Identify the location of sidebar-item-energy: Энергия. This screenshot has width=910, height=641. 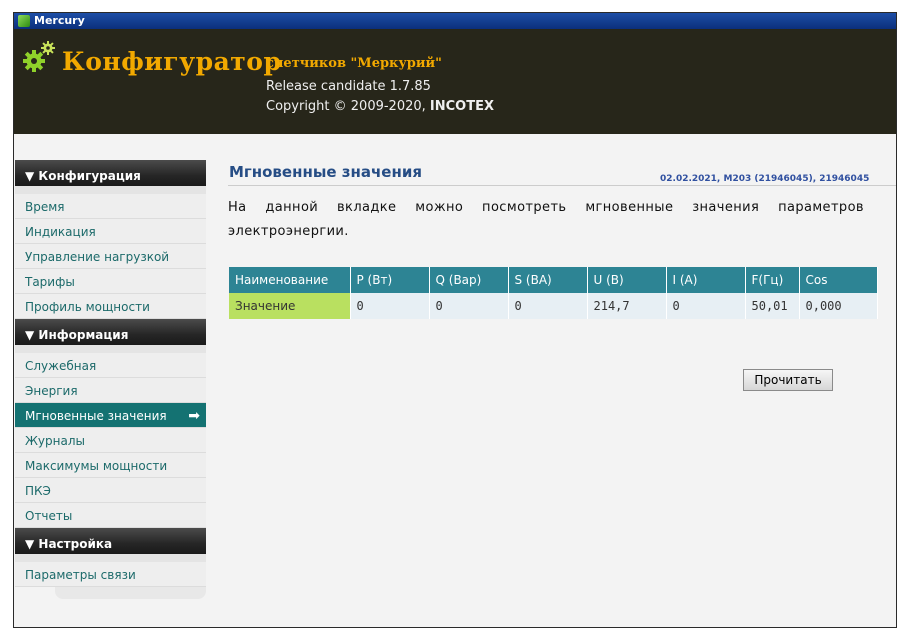
(110, 390).